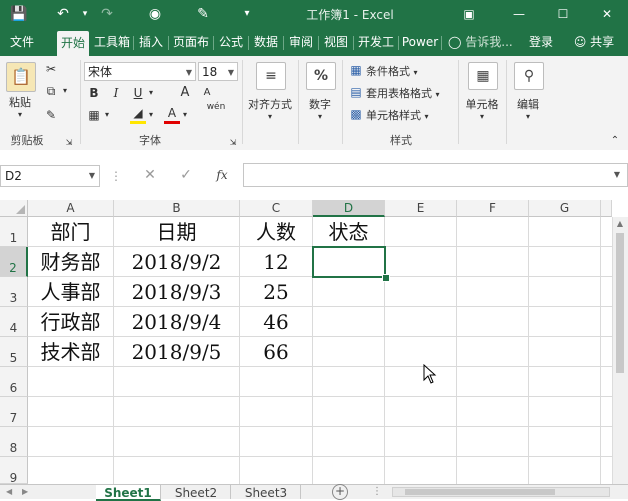  What do you see at coordinates (222, 175) in the screenshot?
I see `insert-function-button: fx` at bounding box center [222, 175].